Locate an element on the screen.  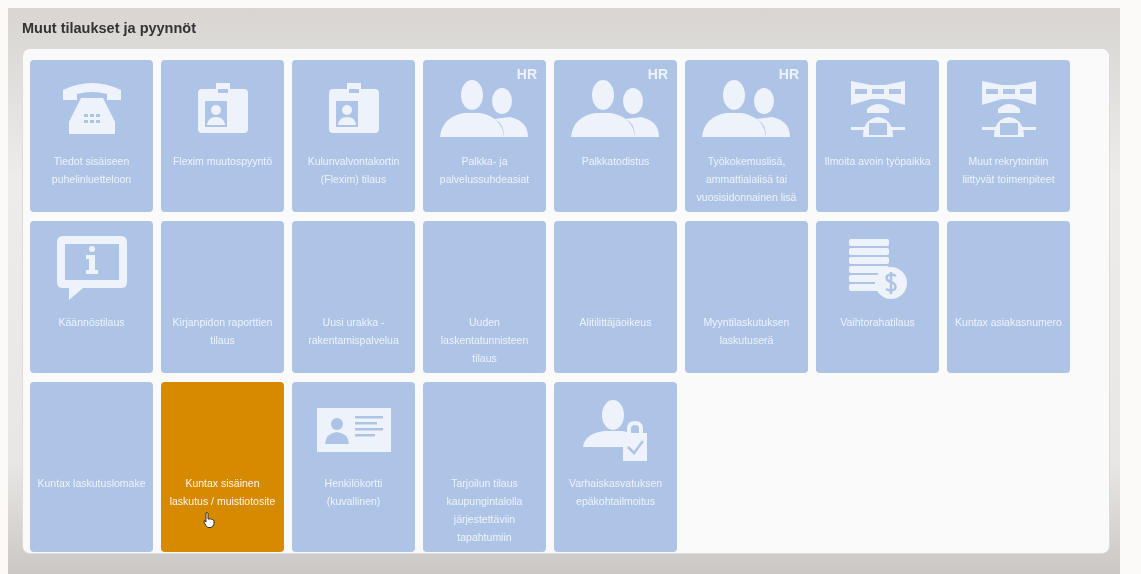
user-lock-icon is located at coordinates (615, 430).